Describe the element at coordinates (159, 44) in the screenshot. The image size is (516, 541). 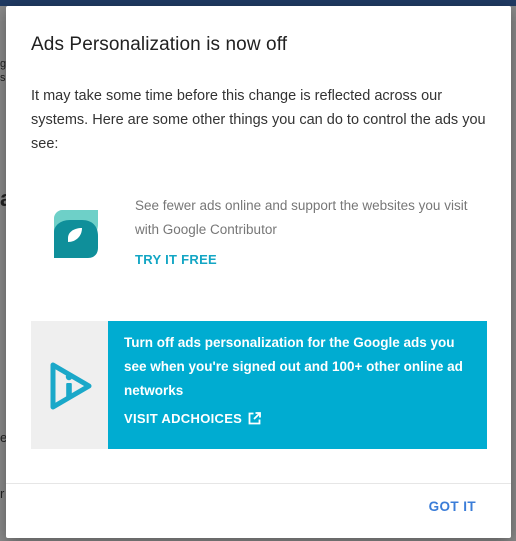
I see `dialog-title: Ads Personalization is now off` at that location.